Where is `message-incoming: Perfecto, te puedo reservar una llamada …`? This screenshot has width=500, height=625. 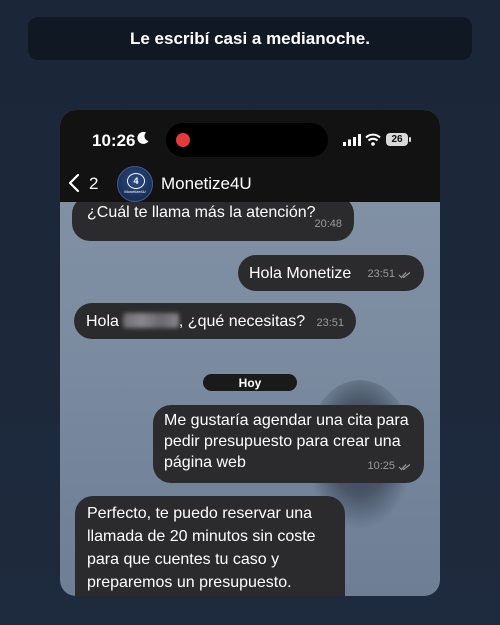
message-incoming: Perfecto, te puedo reservar una llamada … is located at coordinates (210, 546).